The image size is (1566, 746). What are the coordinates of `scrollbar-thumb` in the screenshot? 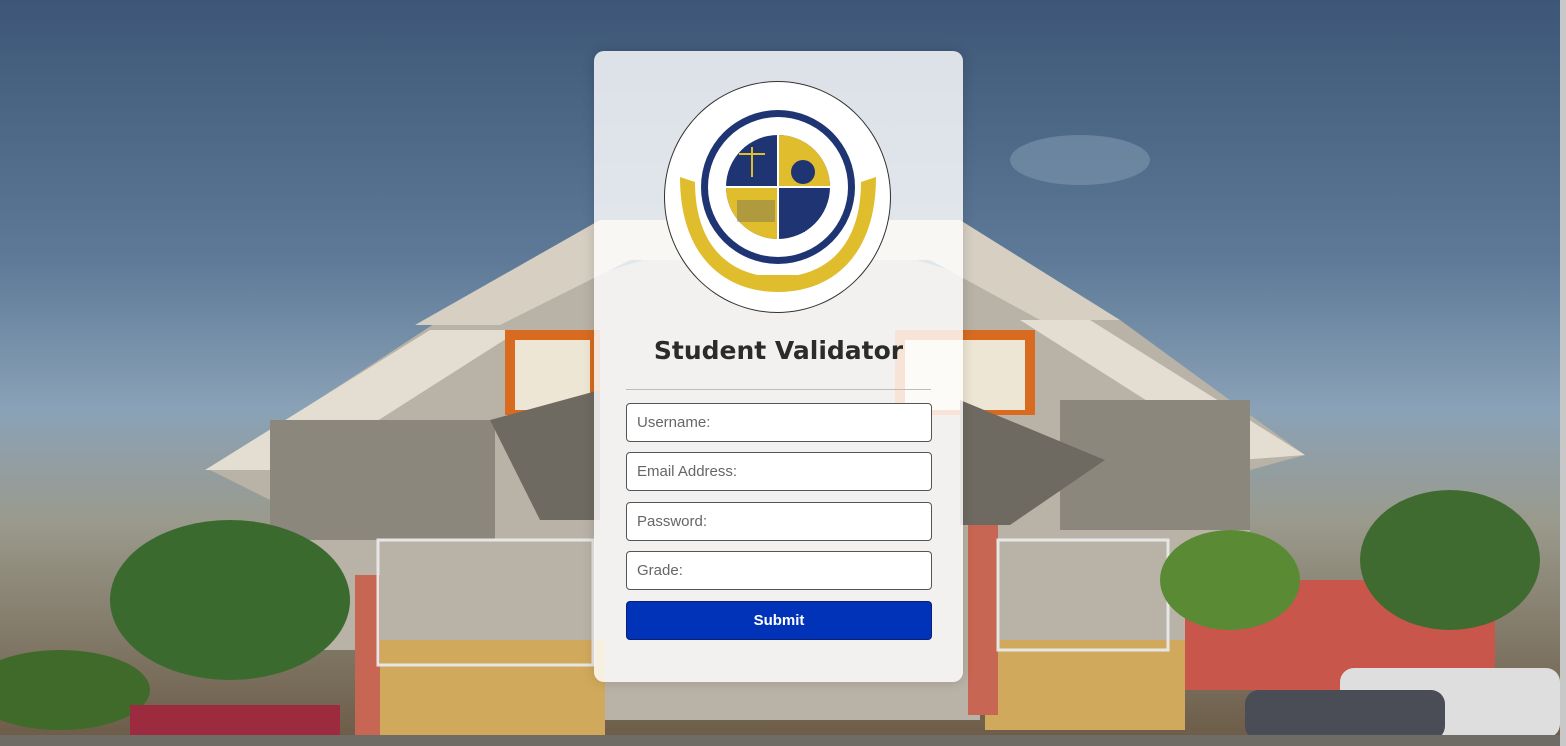 It's located at (1563, 373).